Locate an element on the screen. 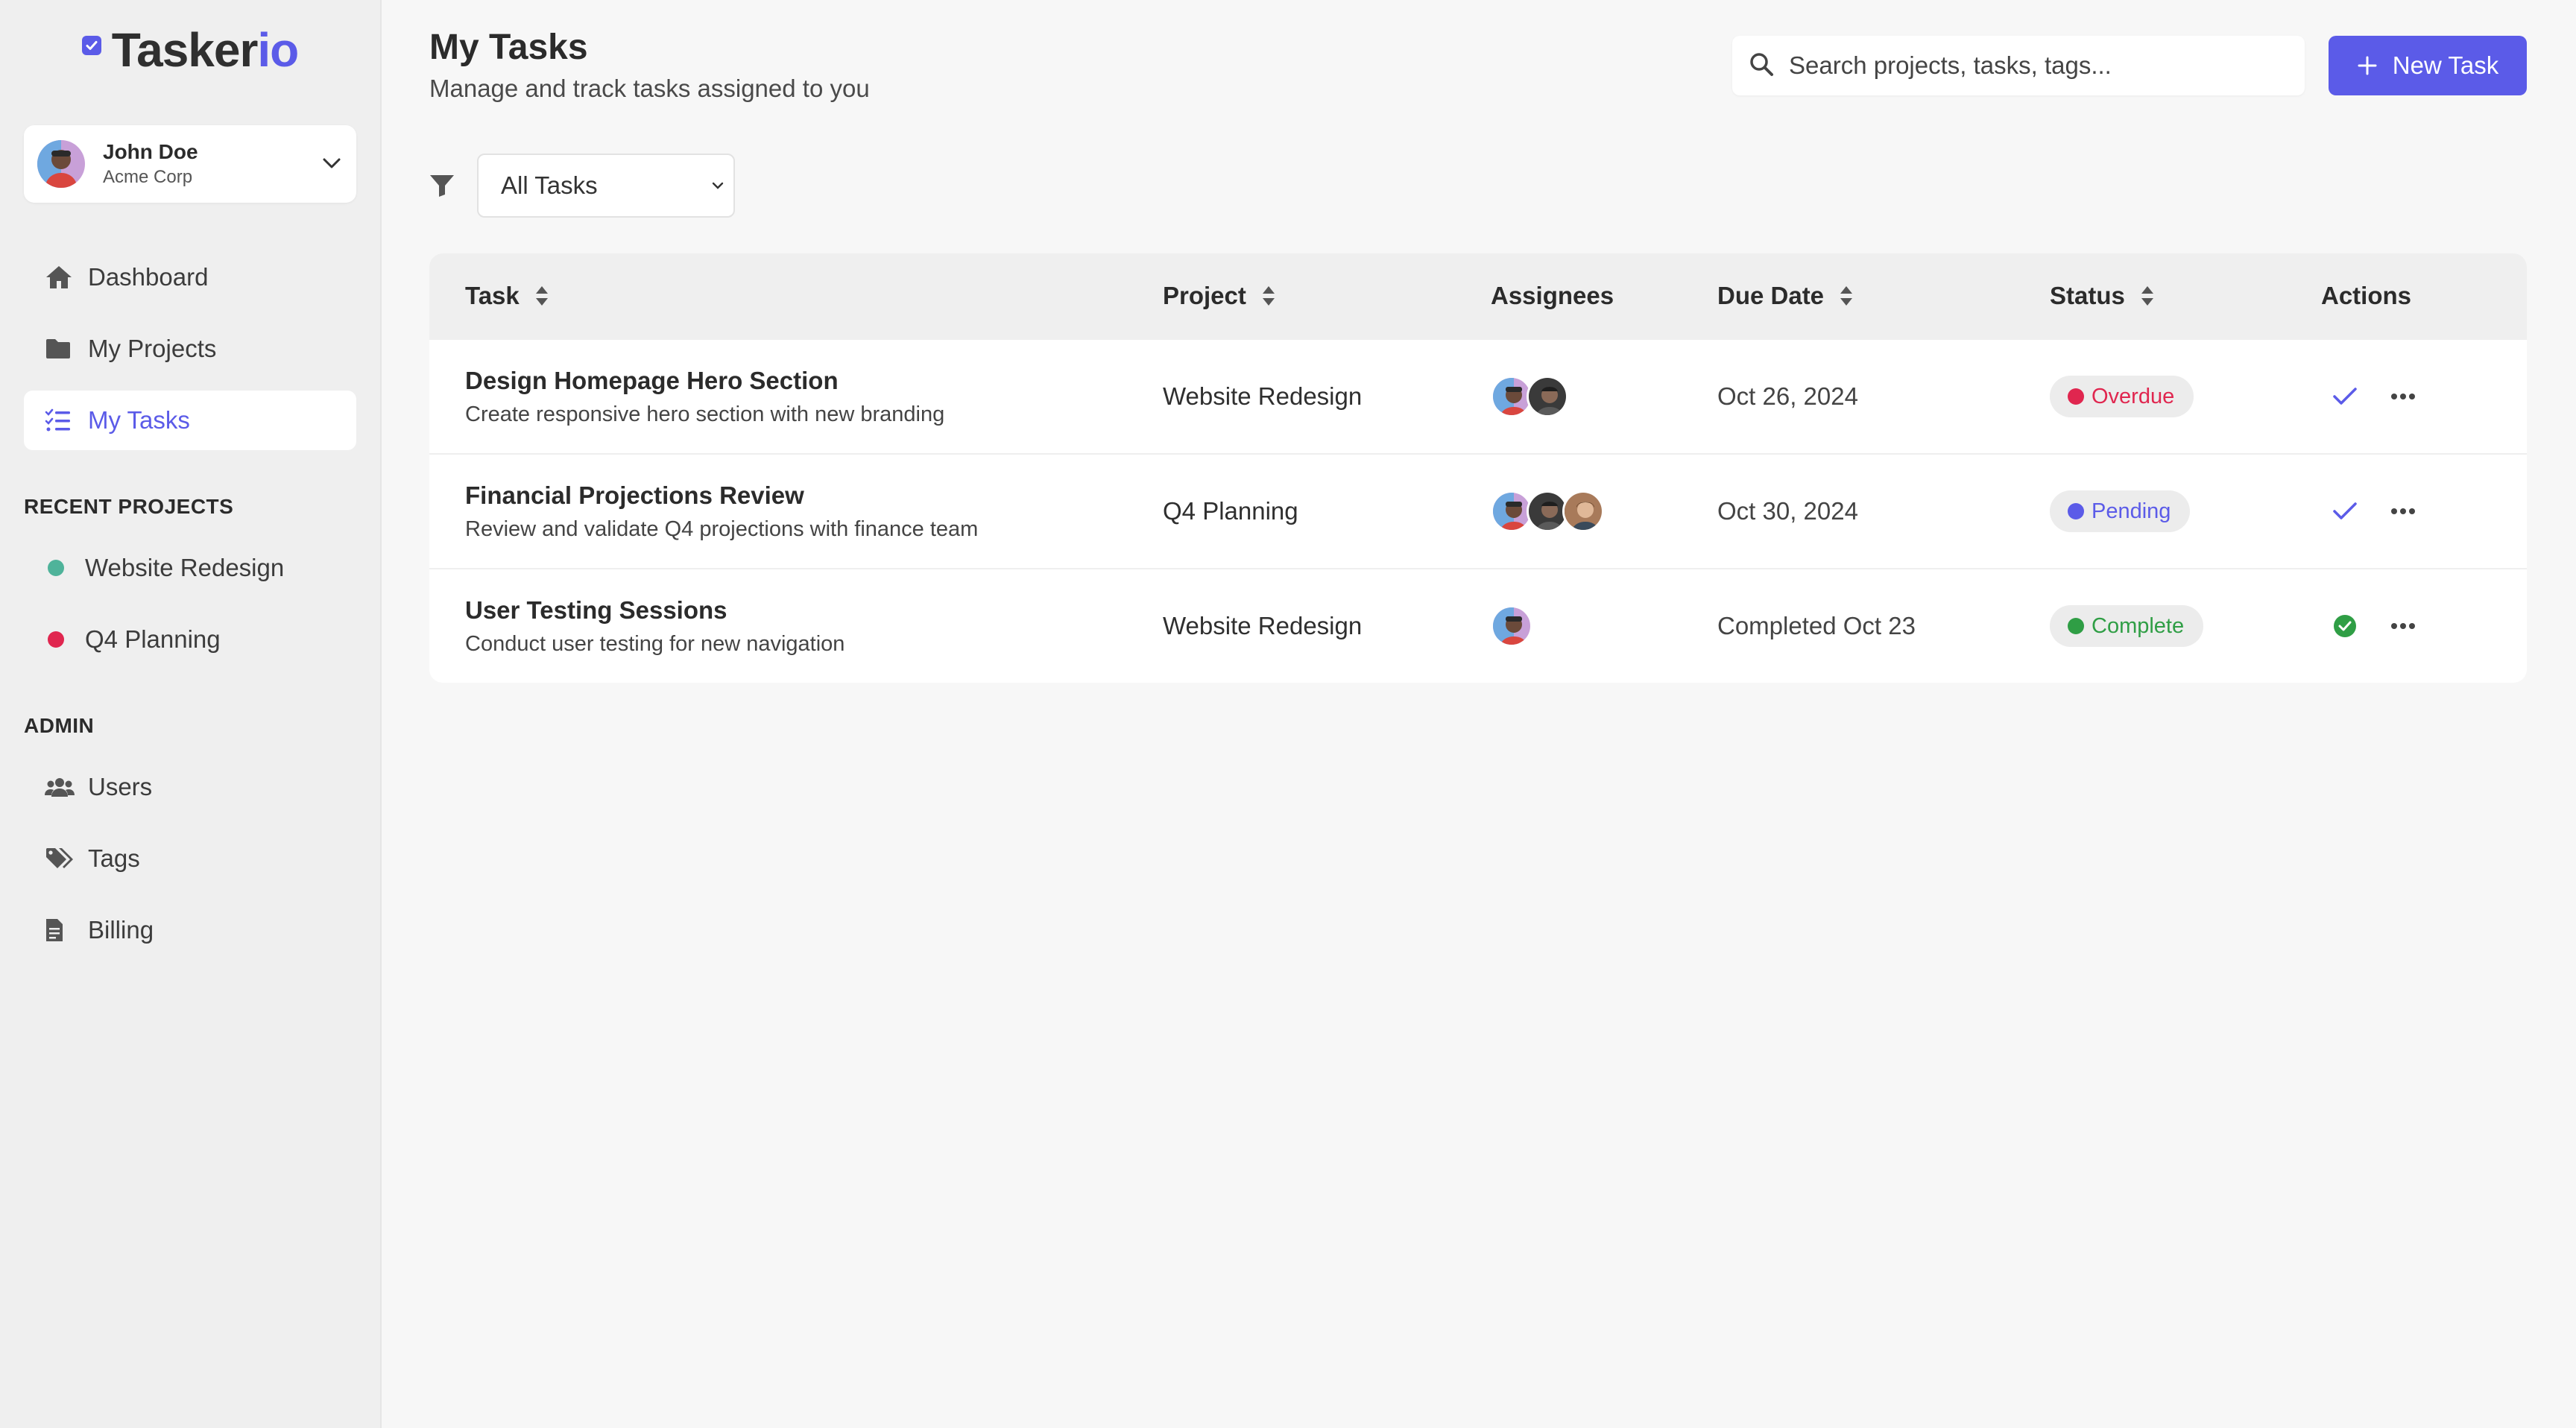 This screenshot has height=1428, width=2576. task-due-date: Oct 26, 2024 is located at coordinates (1787, 396).